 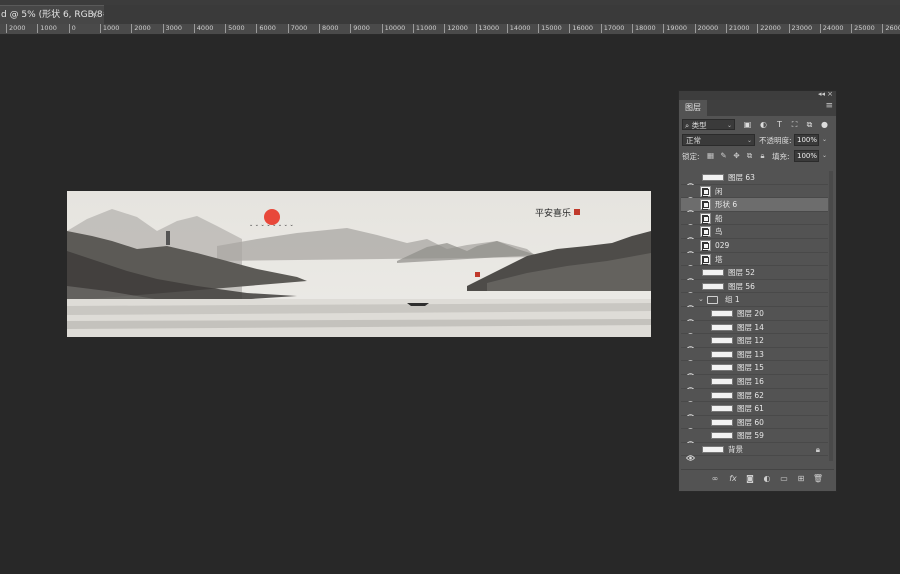 I want to click on layer-row: 029, so click(x=754, y=247).